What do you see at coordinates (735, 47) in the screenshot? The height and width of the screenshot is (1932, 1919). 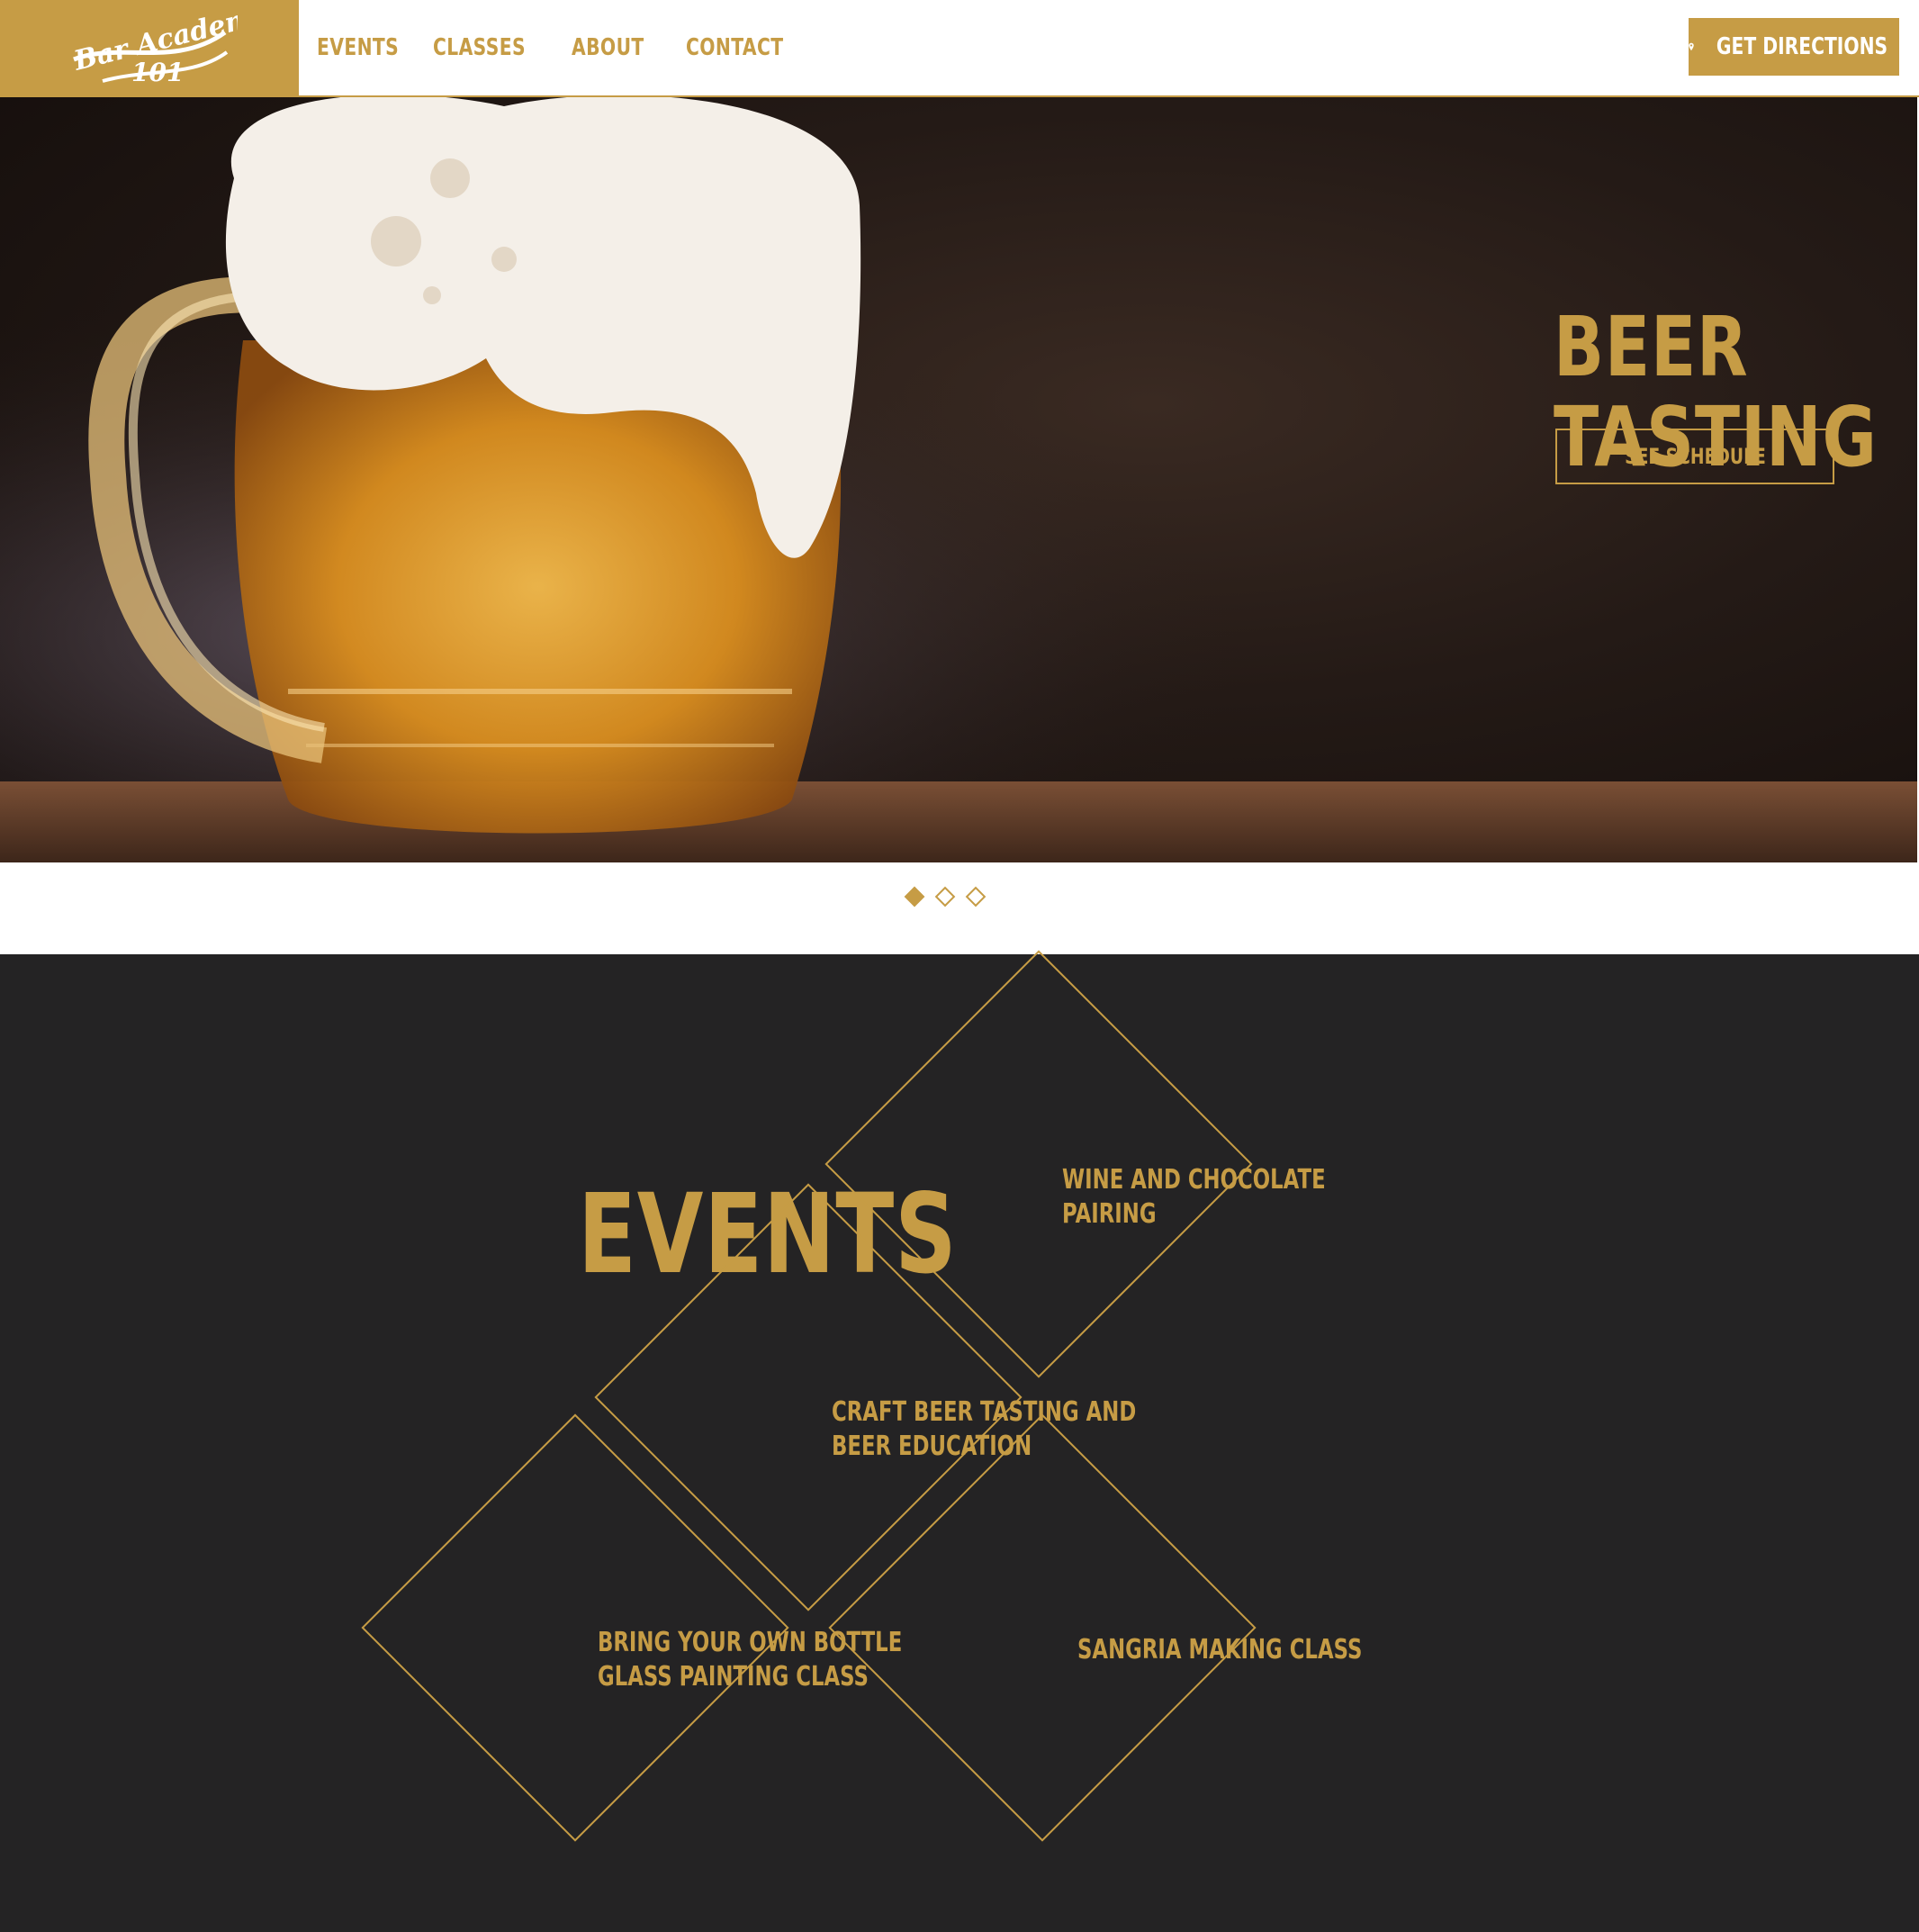 I see `nav-item-contact: CONTACT` at bounding box center [735, 47].